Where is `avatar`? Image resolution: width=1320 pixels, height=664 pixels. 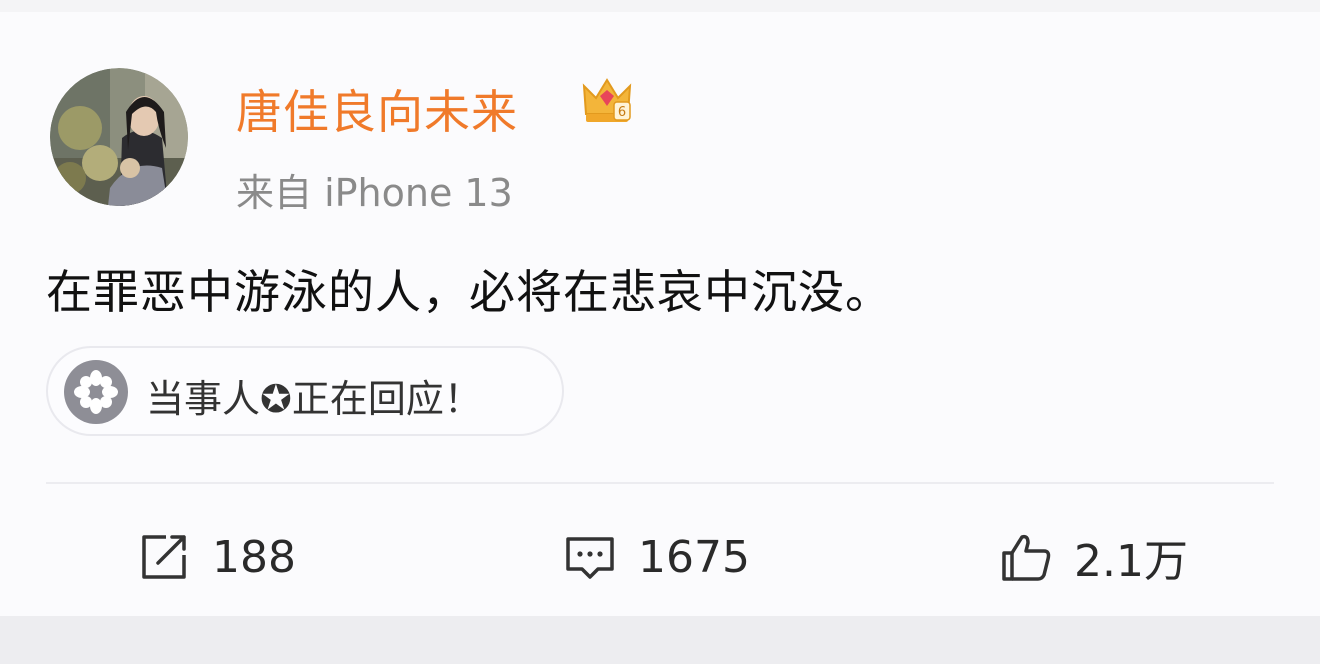 avatar is located at coordinates (119, 137).